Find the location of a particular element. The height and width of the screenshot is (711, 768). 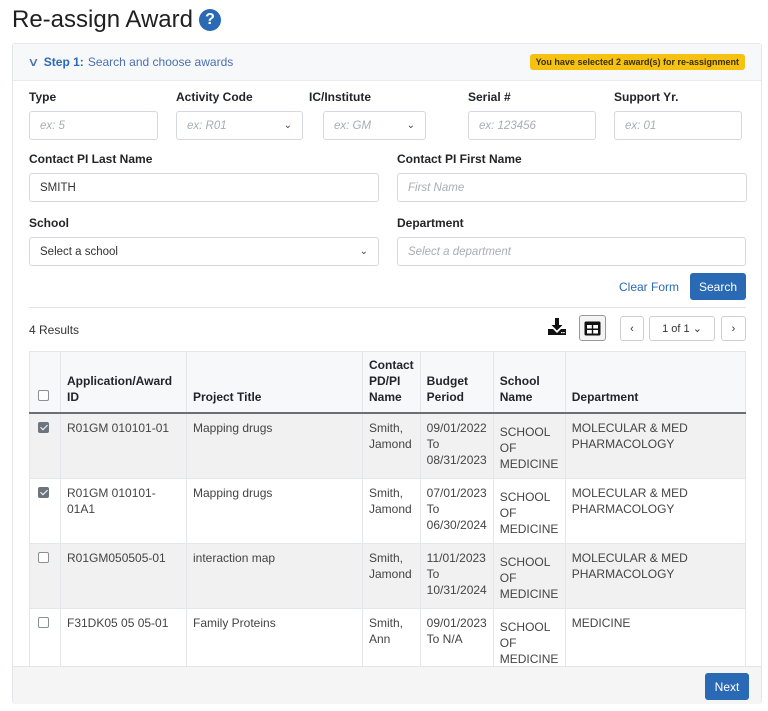

serial-label: Serial # is located at coordinates (489, 97).